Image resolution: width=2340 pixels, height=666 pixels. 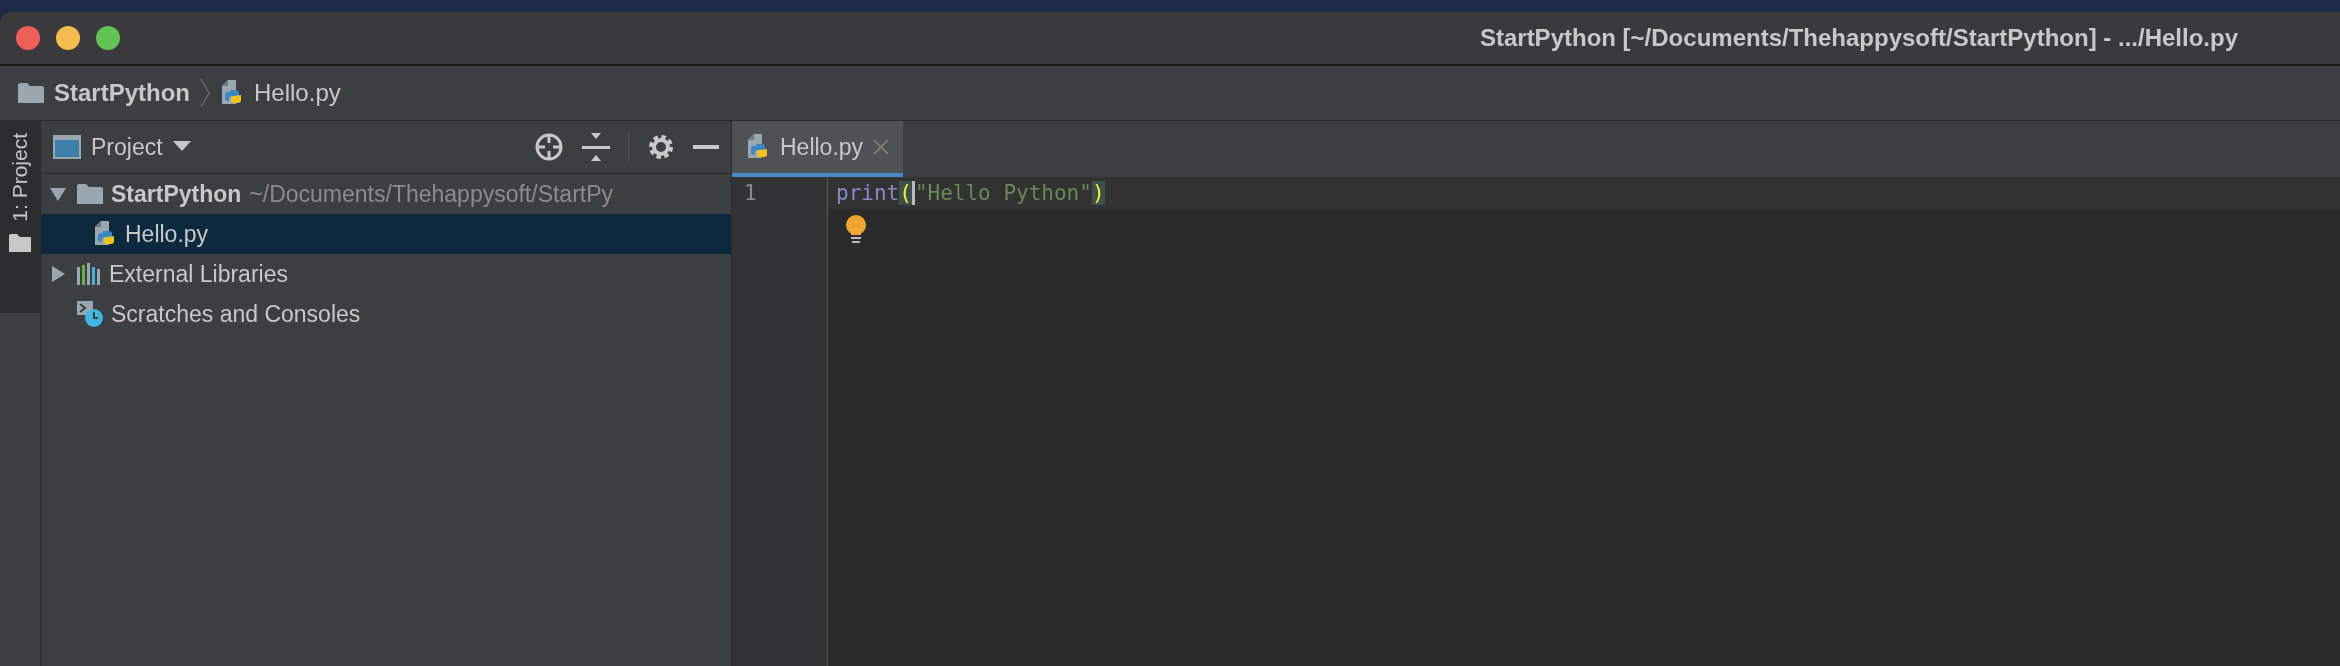 I want to click on collapse-all-icon, so click(x=596, y=147).